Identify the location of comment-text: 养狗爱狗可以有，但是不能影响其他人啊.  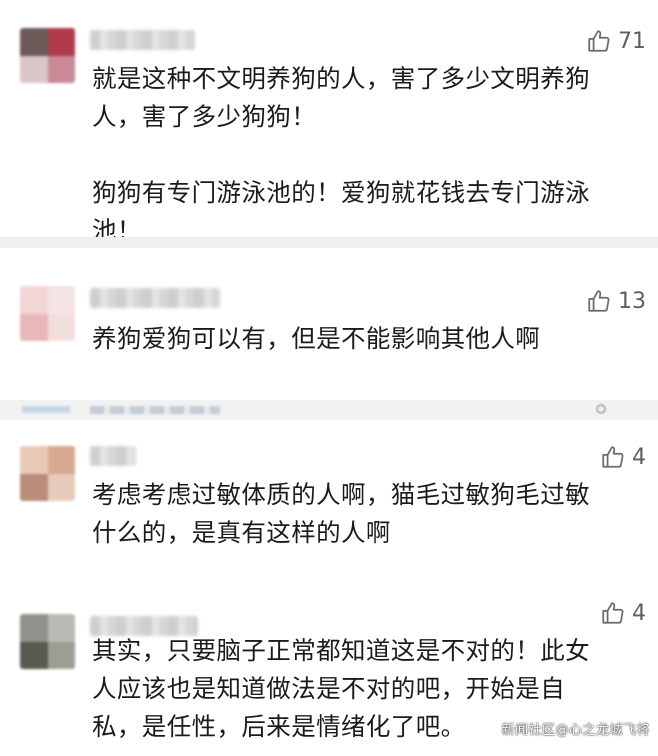
(316, 338).